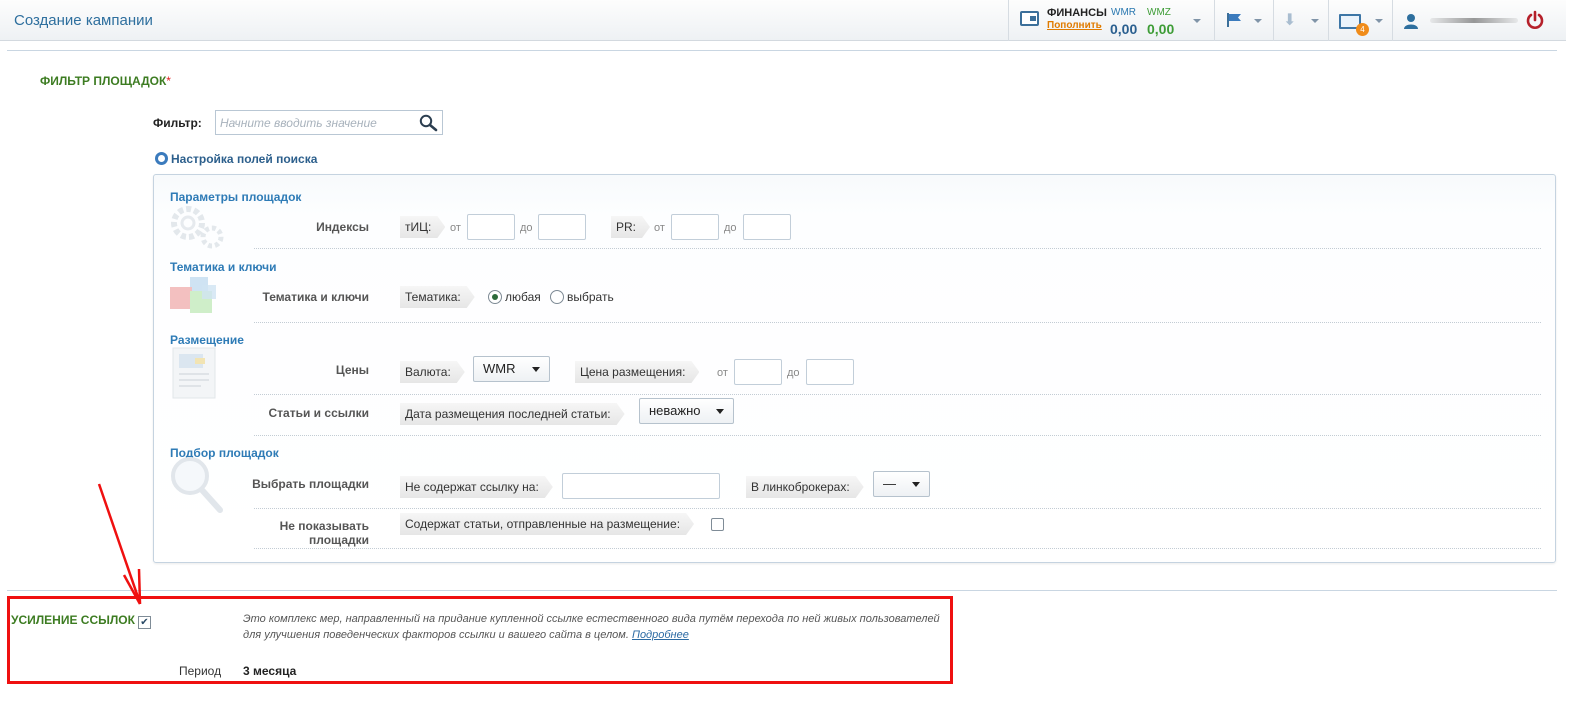  I want to click on price-to-label: до, so click(793, 373).